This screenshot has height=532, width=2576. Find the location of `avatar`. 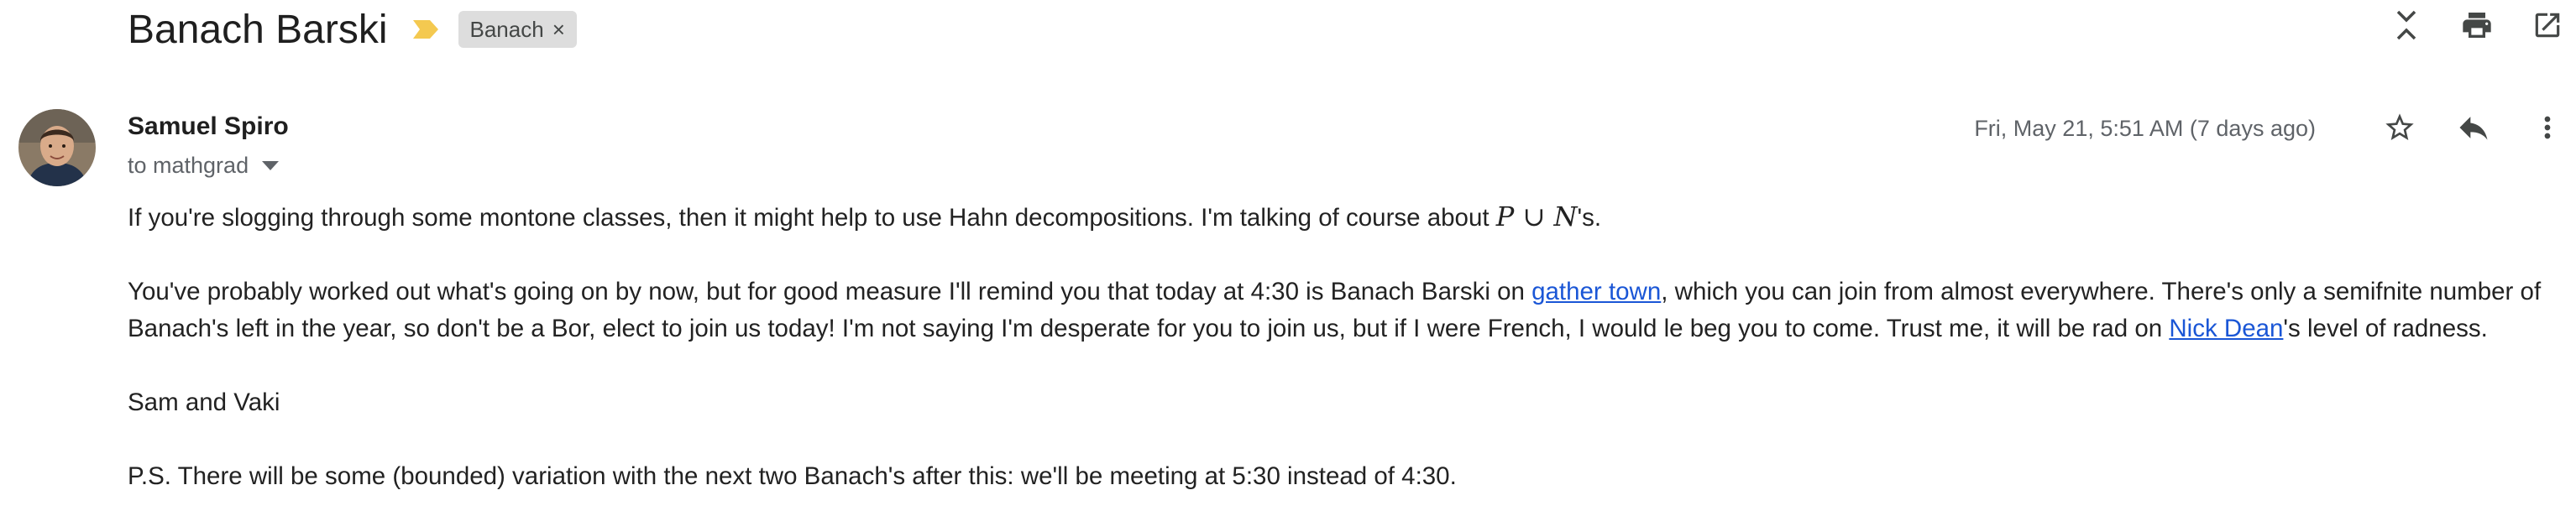

avatar is located at coordinates (57, 147).